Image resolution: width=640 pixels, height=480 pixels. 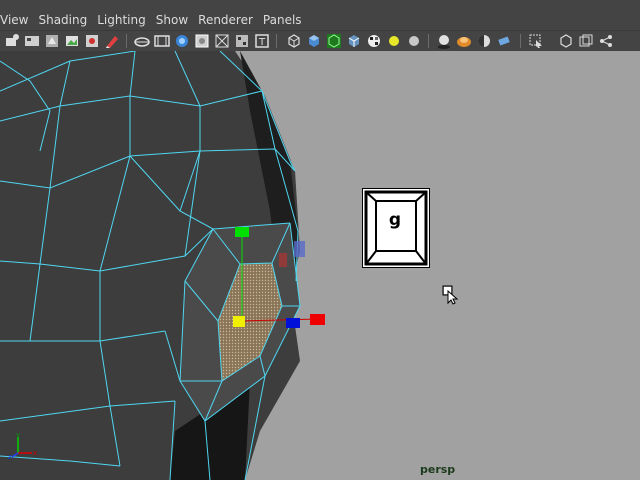 I want to click on menu-show: Show, so click(x=172, y=20).